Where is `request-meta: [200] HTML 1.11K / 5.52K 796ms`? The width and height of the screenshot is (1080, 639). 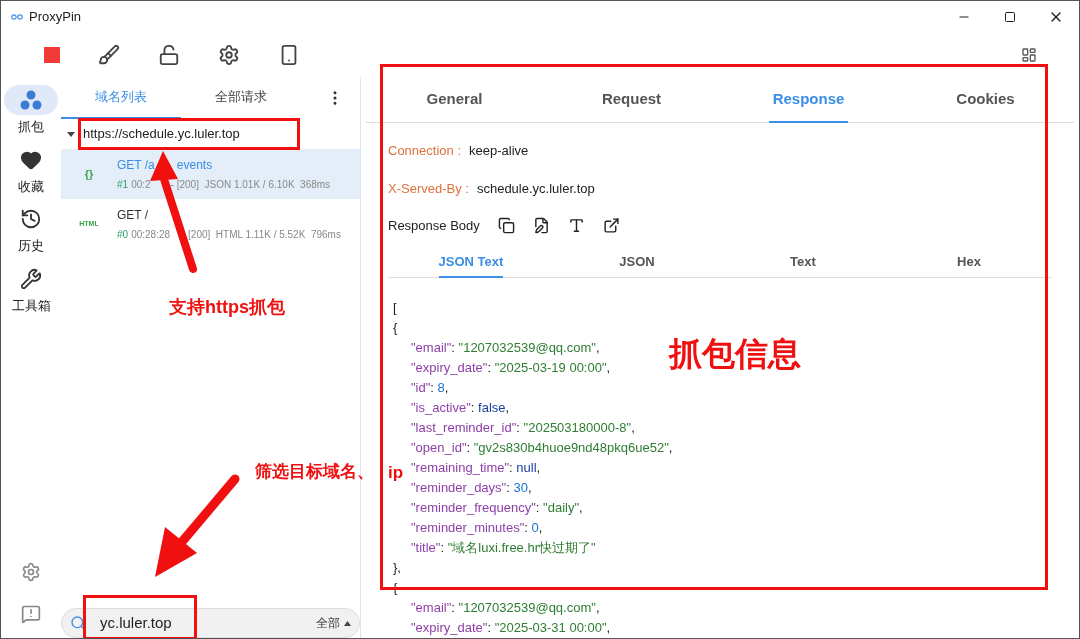 request-meta: [200] HTML 1.11K / 5.52K 796ms is located at coordinates (264, 235).